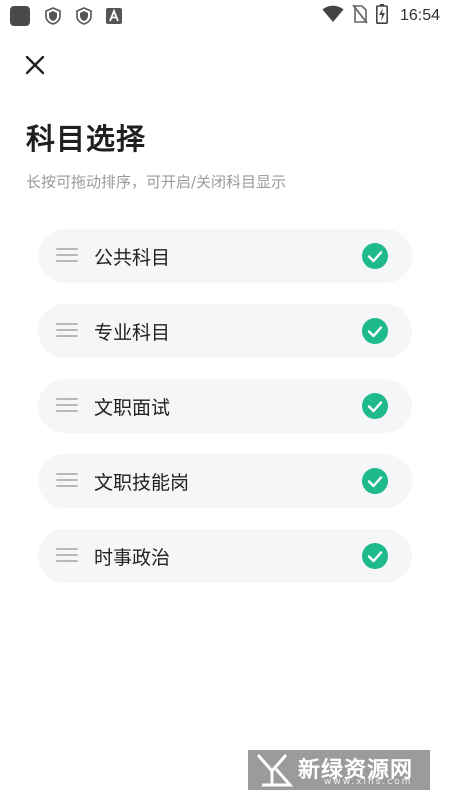  I want to click on watermark-url: www.xlhs.com, so click(368, 782).